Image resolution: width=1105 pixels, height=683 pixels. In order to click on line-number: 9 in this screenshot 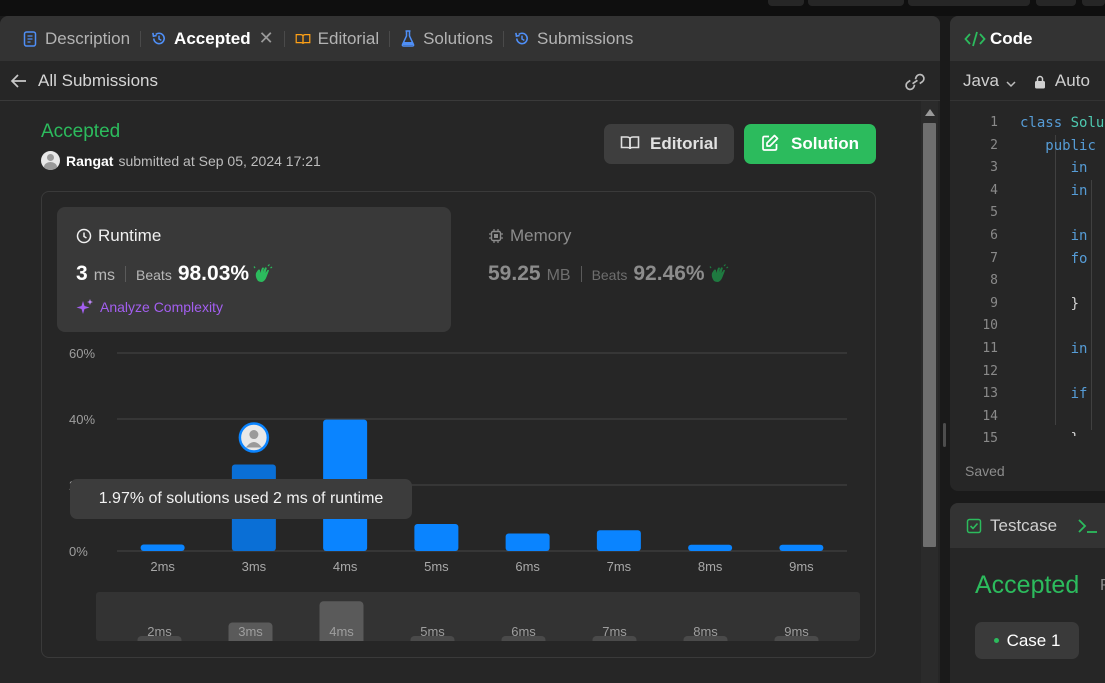, I will do `click(994, 303)`.